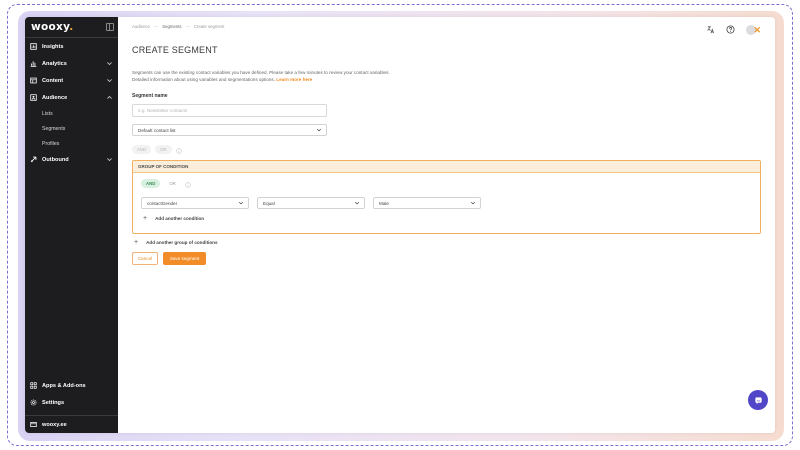 The height and width of the screenshot is (450, 800). Describe the element at coordinates (54, 63) in the screenshot. I see `sidebar-item-label: Analytics` at that location.